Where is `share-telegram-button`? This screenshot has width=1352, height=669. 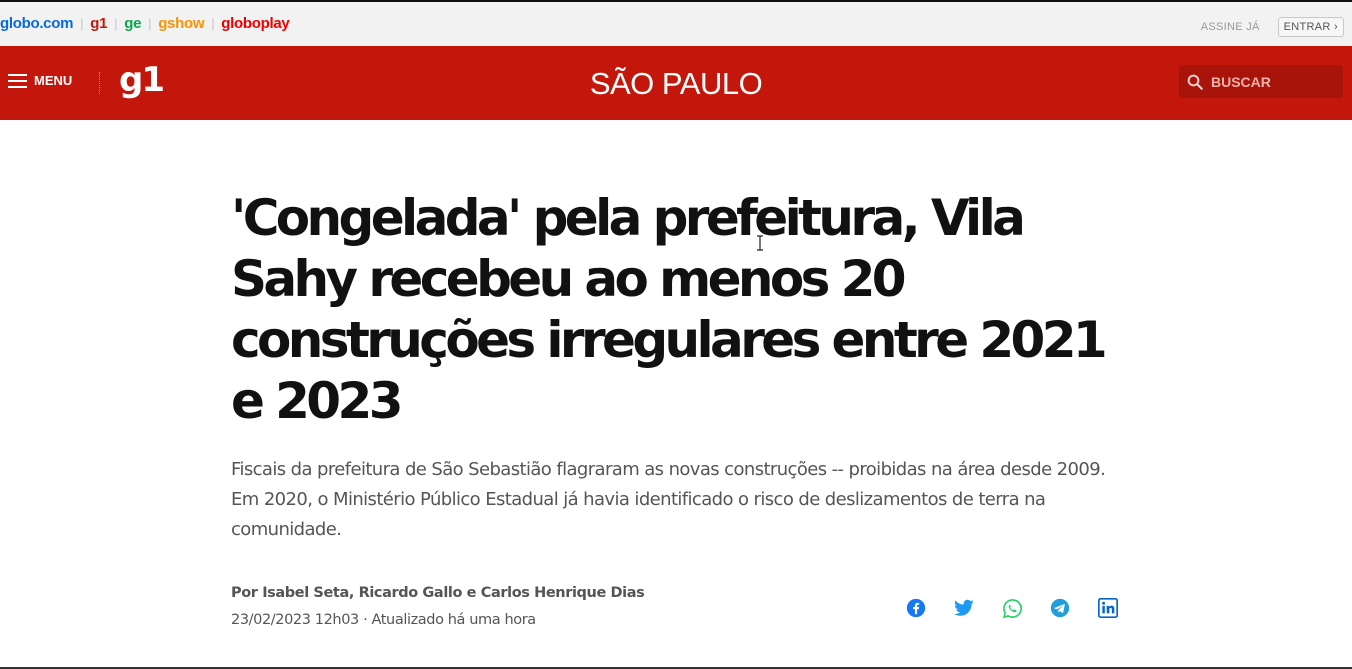
share-telegram-button is located at coordinates (1060, 608).